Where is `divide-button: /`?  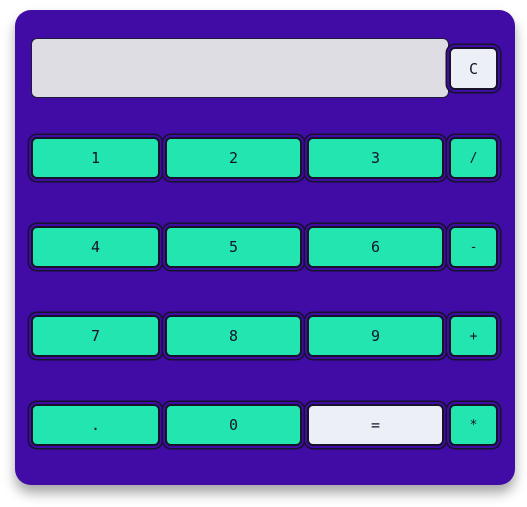
divide-button: / is located at coordinates (473, 158).